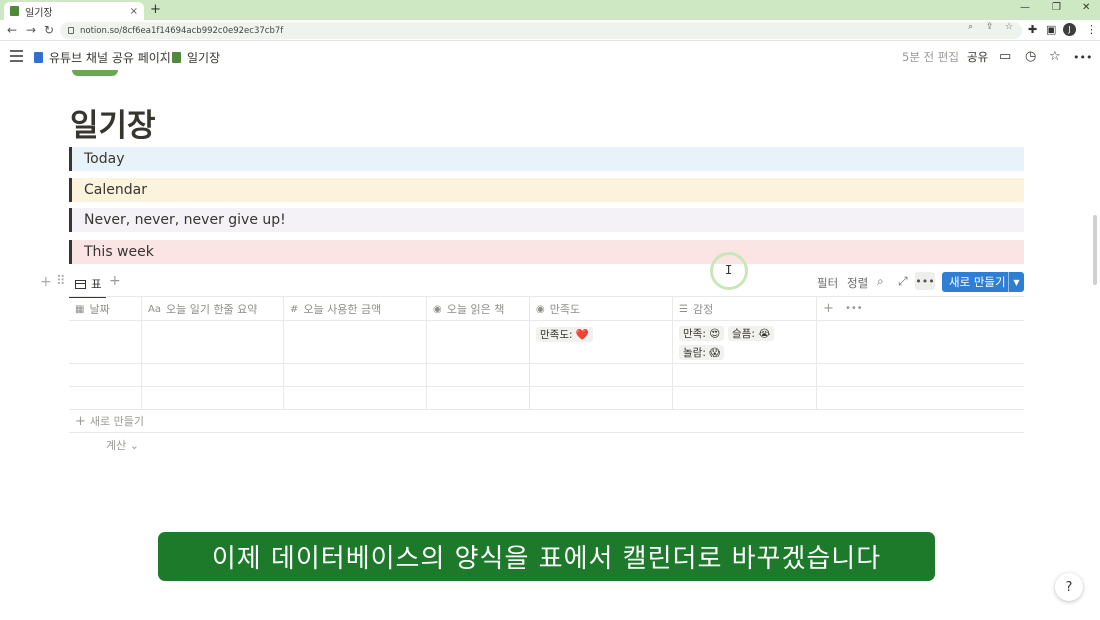 Image resolution: width=1100 pixels, height=620 pixels. Describe the element at coordinates (546, 190) in the screenshot. I see `quote-calendar: Calendar` at that location.